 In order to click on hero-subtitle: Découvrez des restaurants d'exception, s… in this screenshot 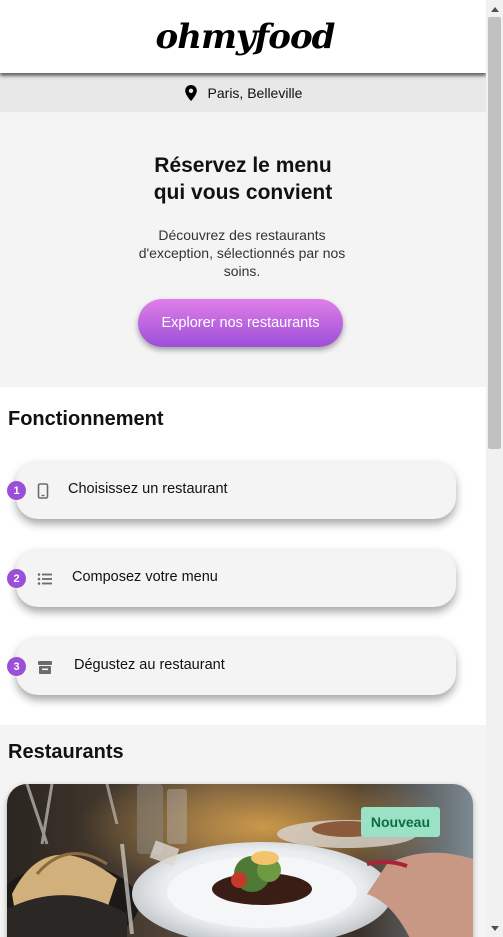, I will do `click(242, 253)`.